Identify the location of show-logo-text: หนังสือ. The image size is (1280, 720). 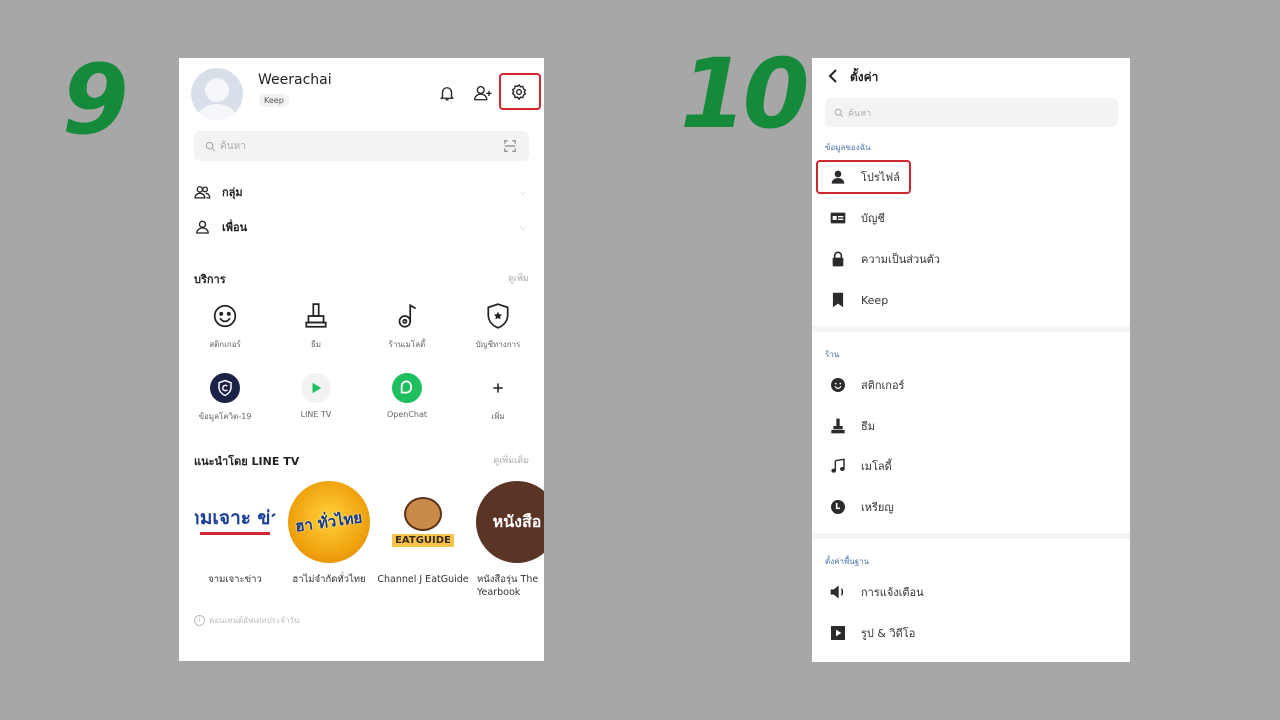
(517, 521).